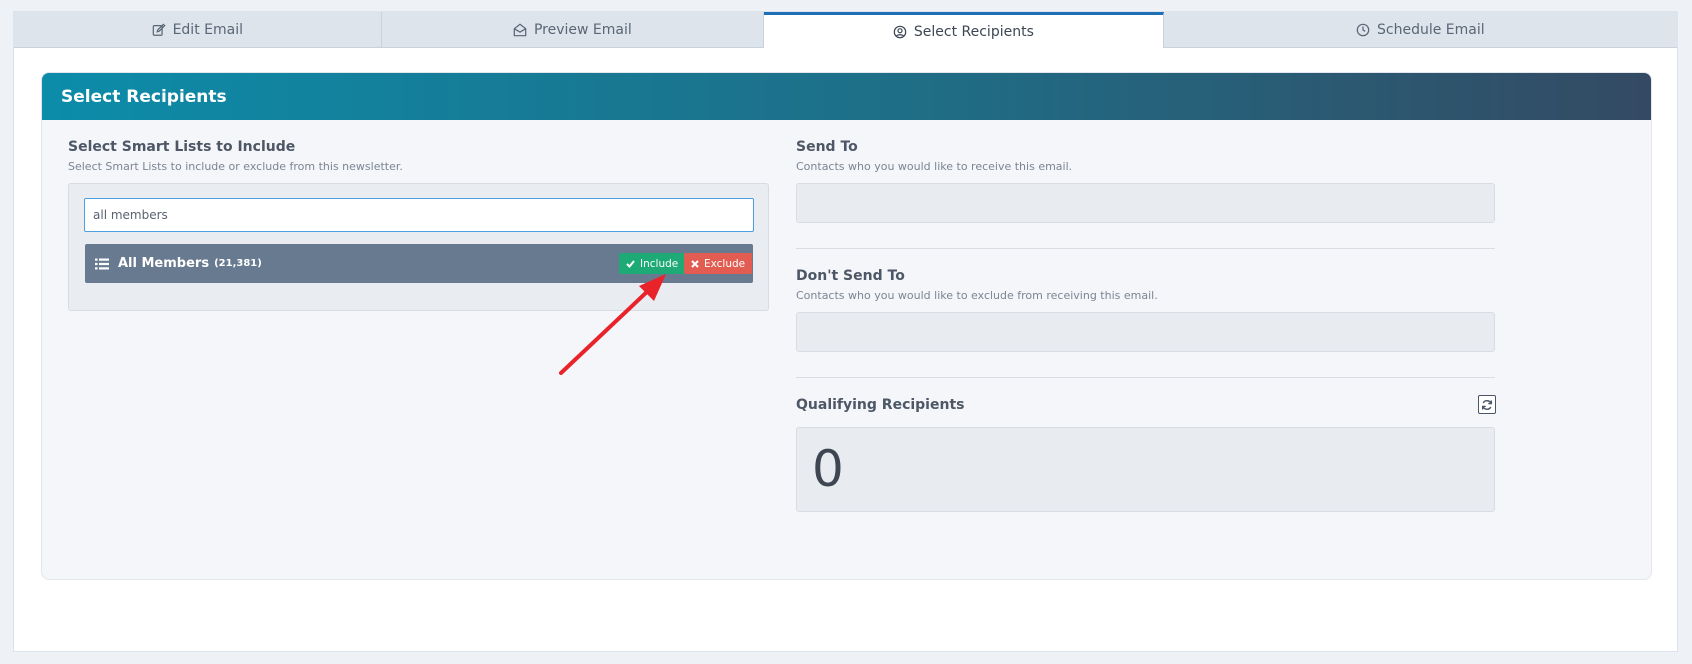  Describe the element at coordinates (582, 29) in the screenshot. I see `tab-label: Preview Email` at that location.